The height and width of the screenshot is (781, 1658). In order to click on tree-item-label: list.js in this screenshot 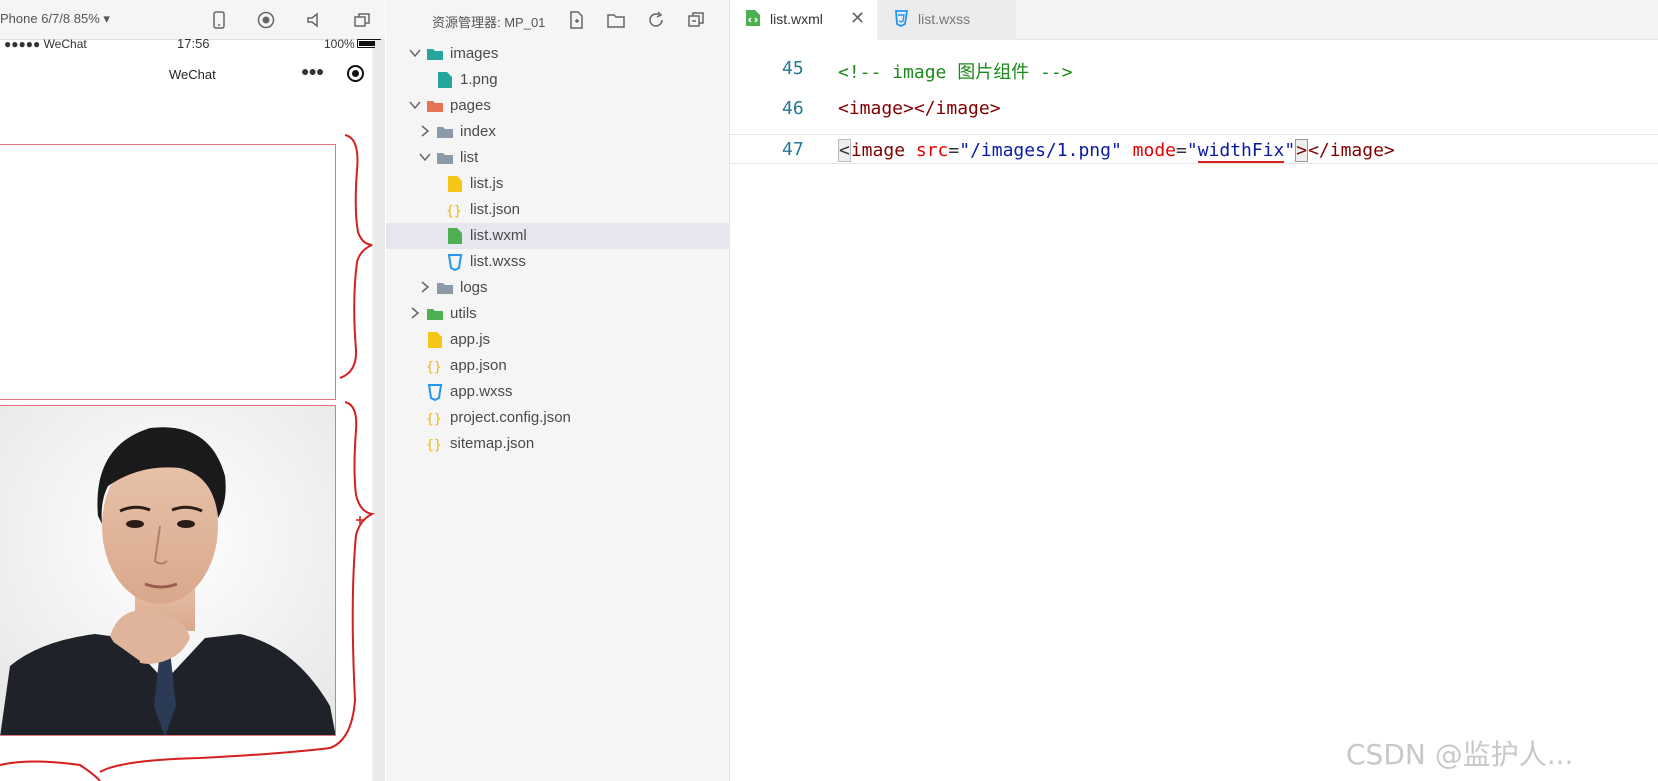, I will do `click(487, 183)`.